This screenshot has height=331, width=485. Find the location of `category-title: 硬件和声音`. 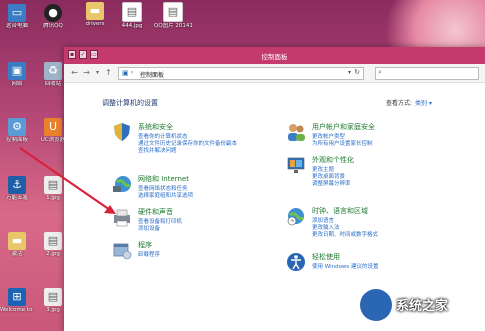

category-title: 硬件和声音 is located at coordinates (155, 212).